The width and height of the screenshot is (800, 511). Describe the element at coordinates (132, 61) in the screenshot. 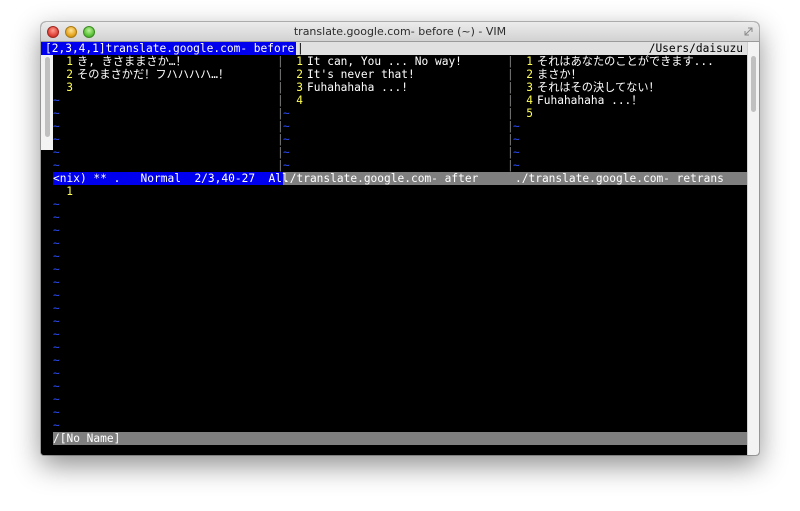

I see `line-text: き, きさままさか…！` at that location.